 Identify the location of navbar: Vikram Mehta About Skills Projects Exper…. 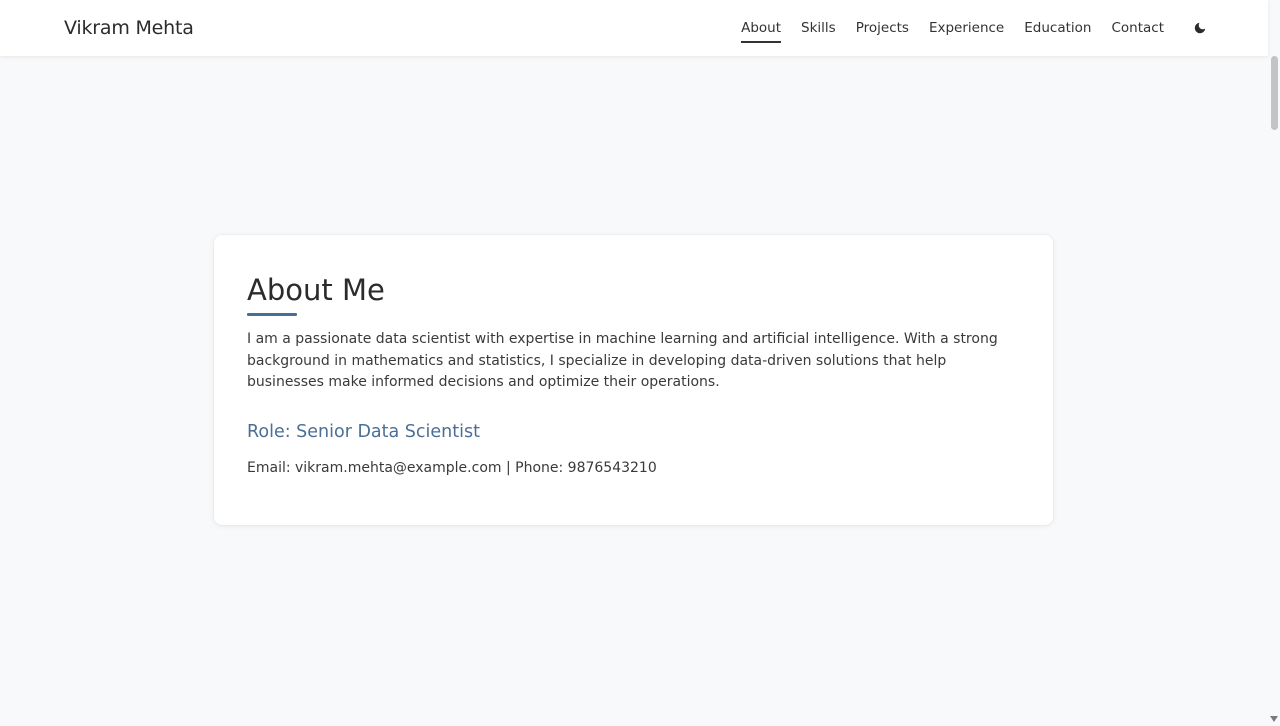
(634, 28).